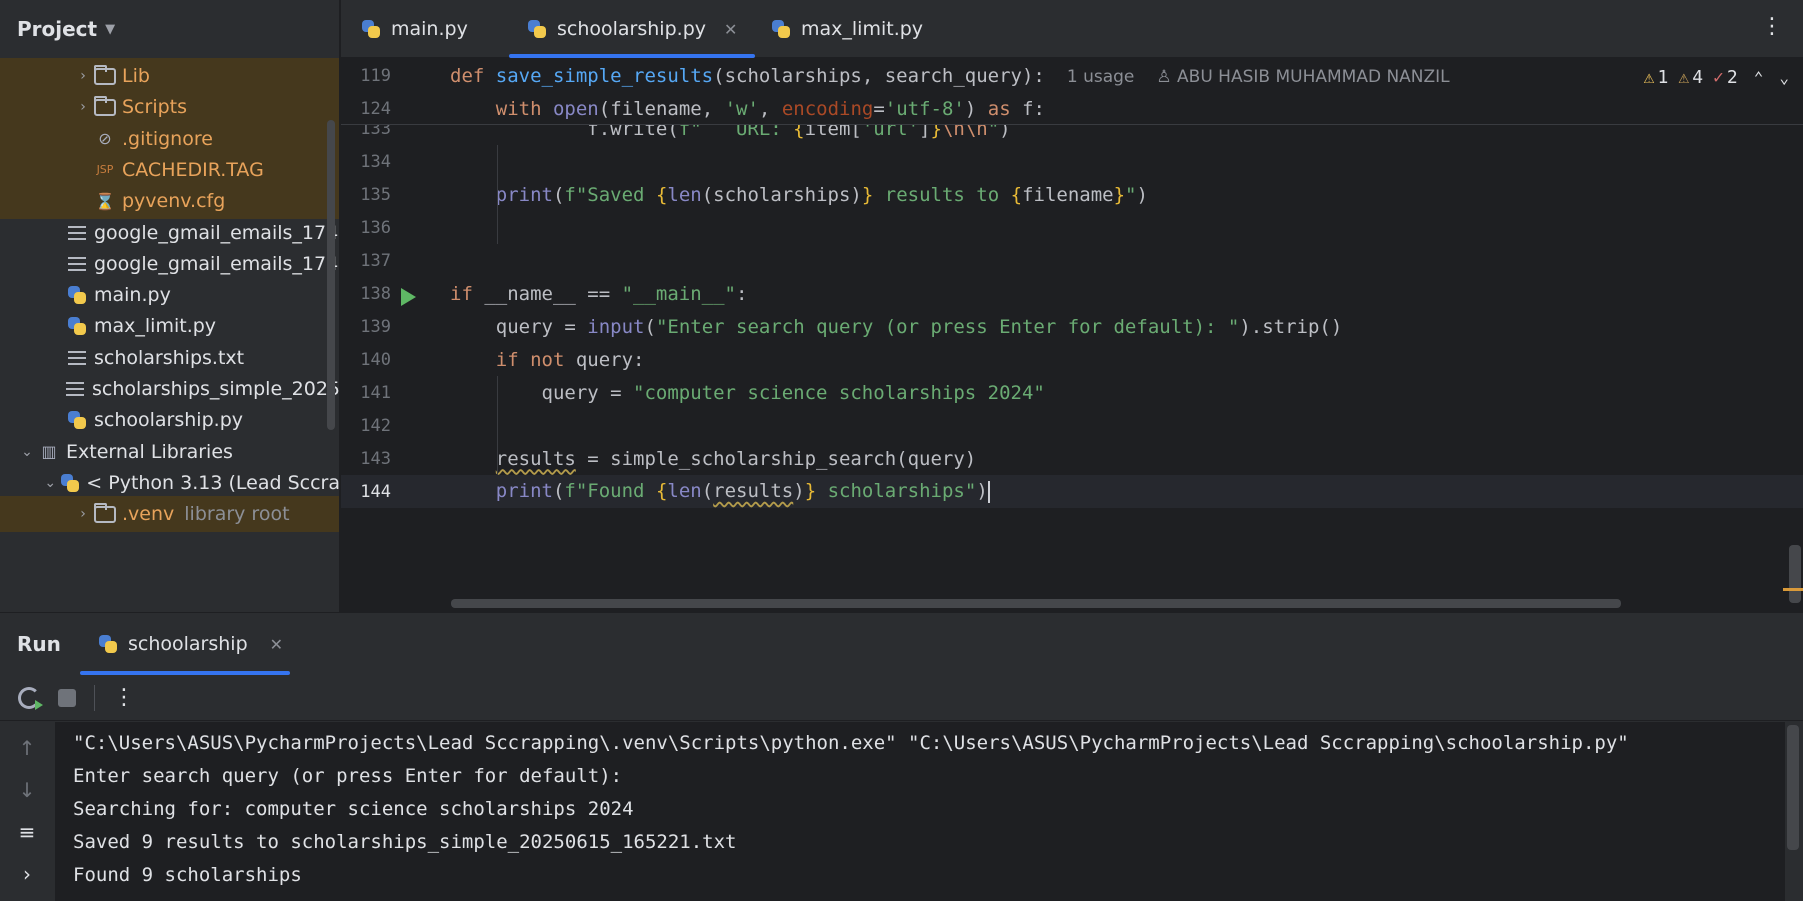 This screenshot has width=1803, height=901. I want to click on tree-item-label: pyvenv.cfg, so click(174, 201).